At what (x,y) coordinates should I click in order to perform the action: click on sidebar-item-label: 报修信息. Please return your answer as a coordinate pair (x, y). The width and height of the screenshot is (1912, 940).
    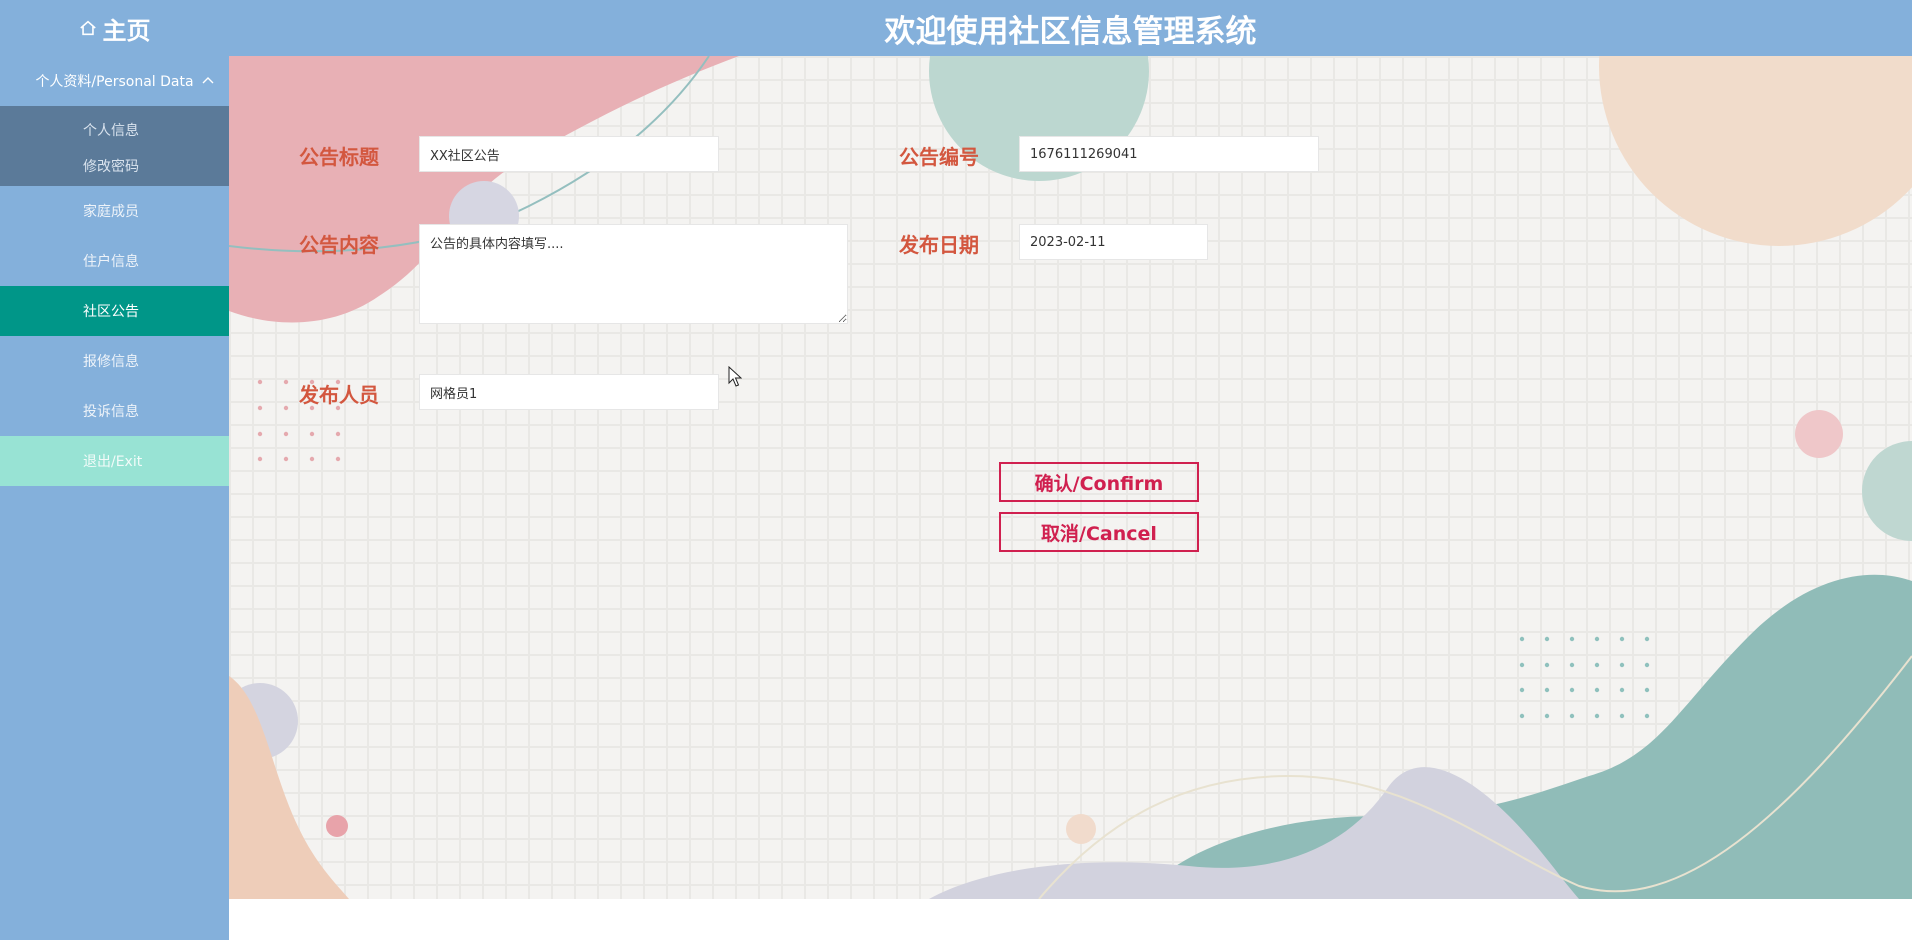
    Looking at the image, I should click on (111, 362).